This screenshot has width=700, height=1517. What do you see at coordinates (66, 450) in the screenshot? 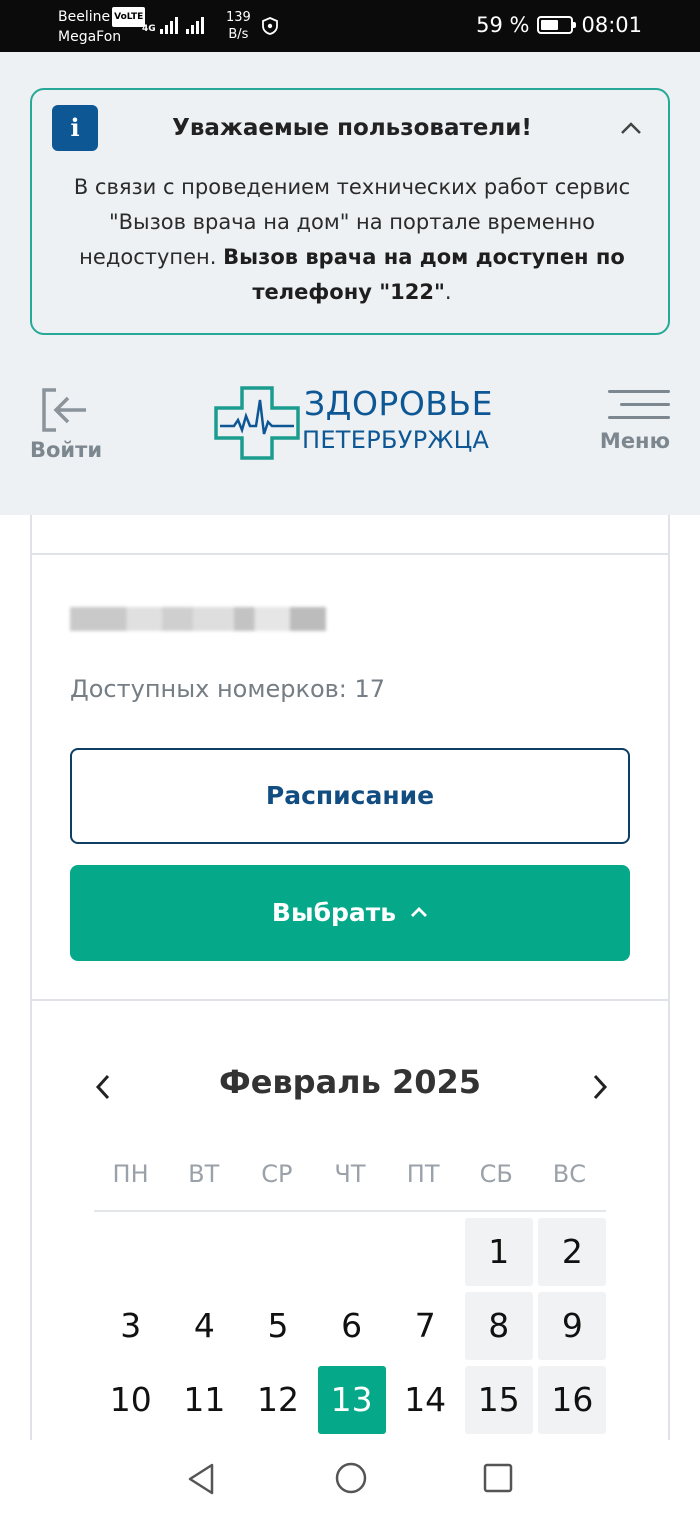
I see `login-label: Войти` at bounding box center [66, 450].